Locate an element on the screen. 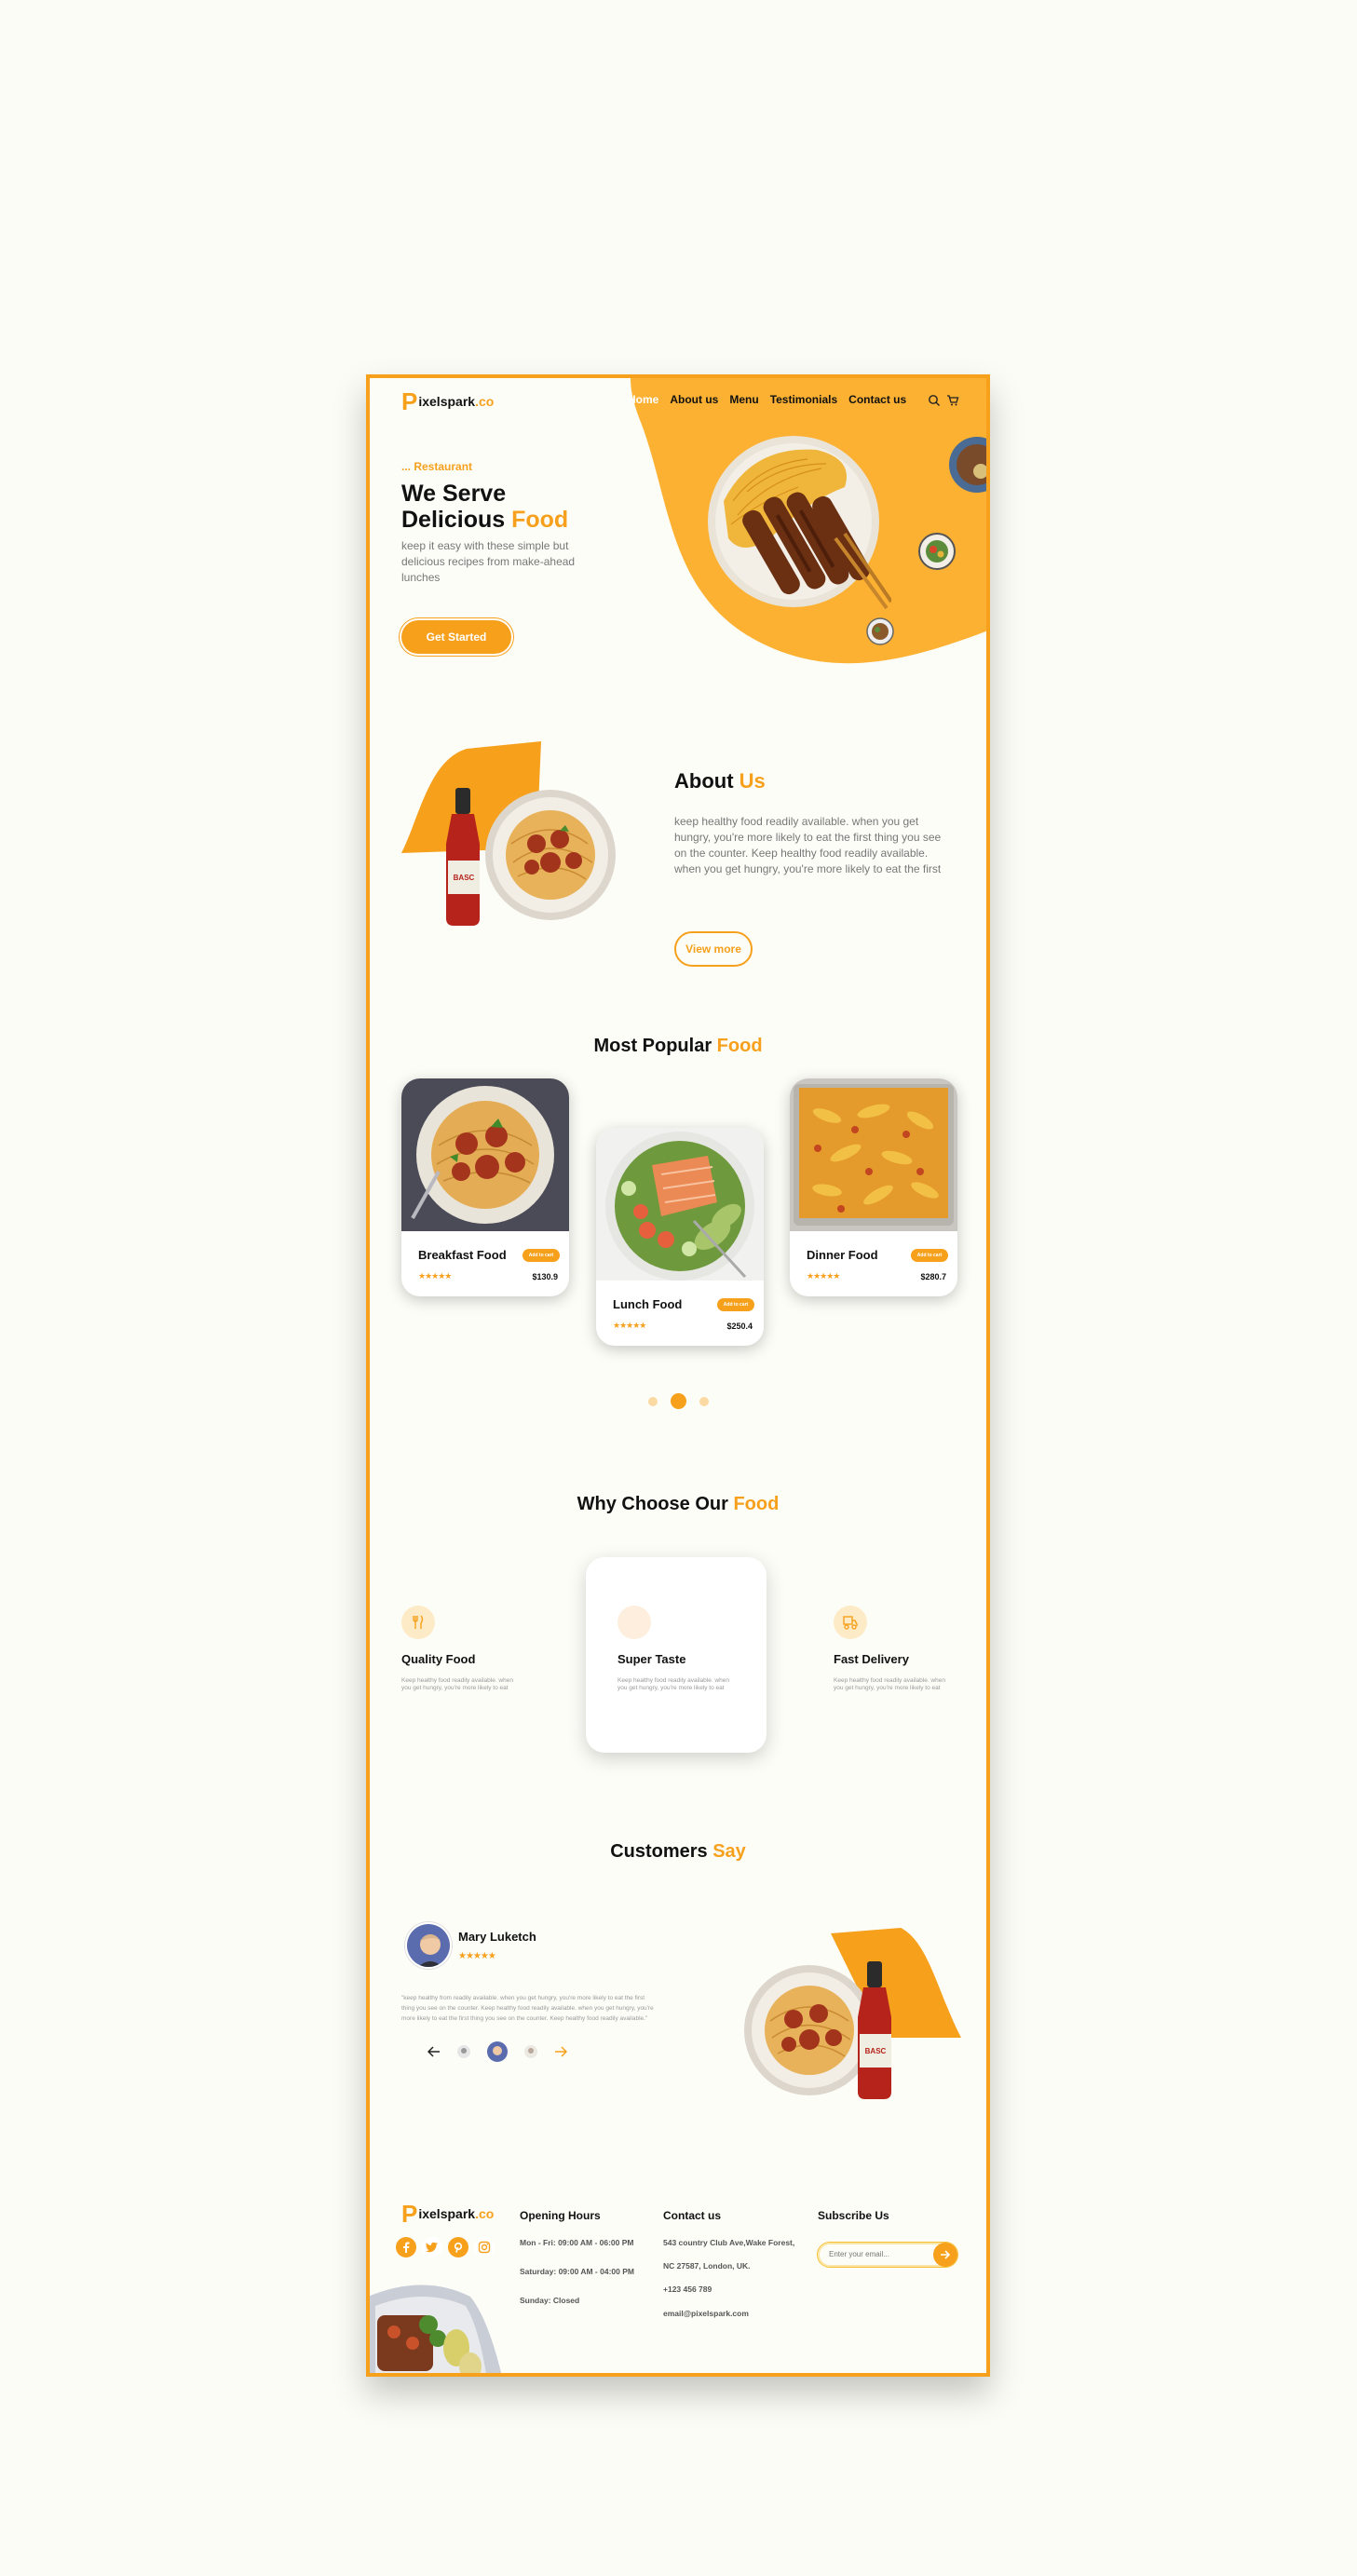 This screenshot has width=1357, height=2576. carousel-dot-active is located at coordinates (678, 1401).